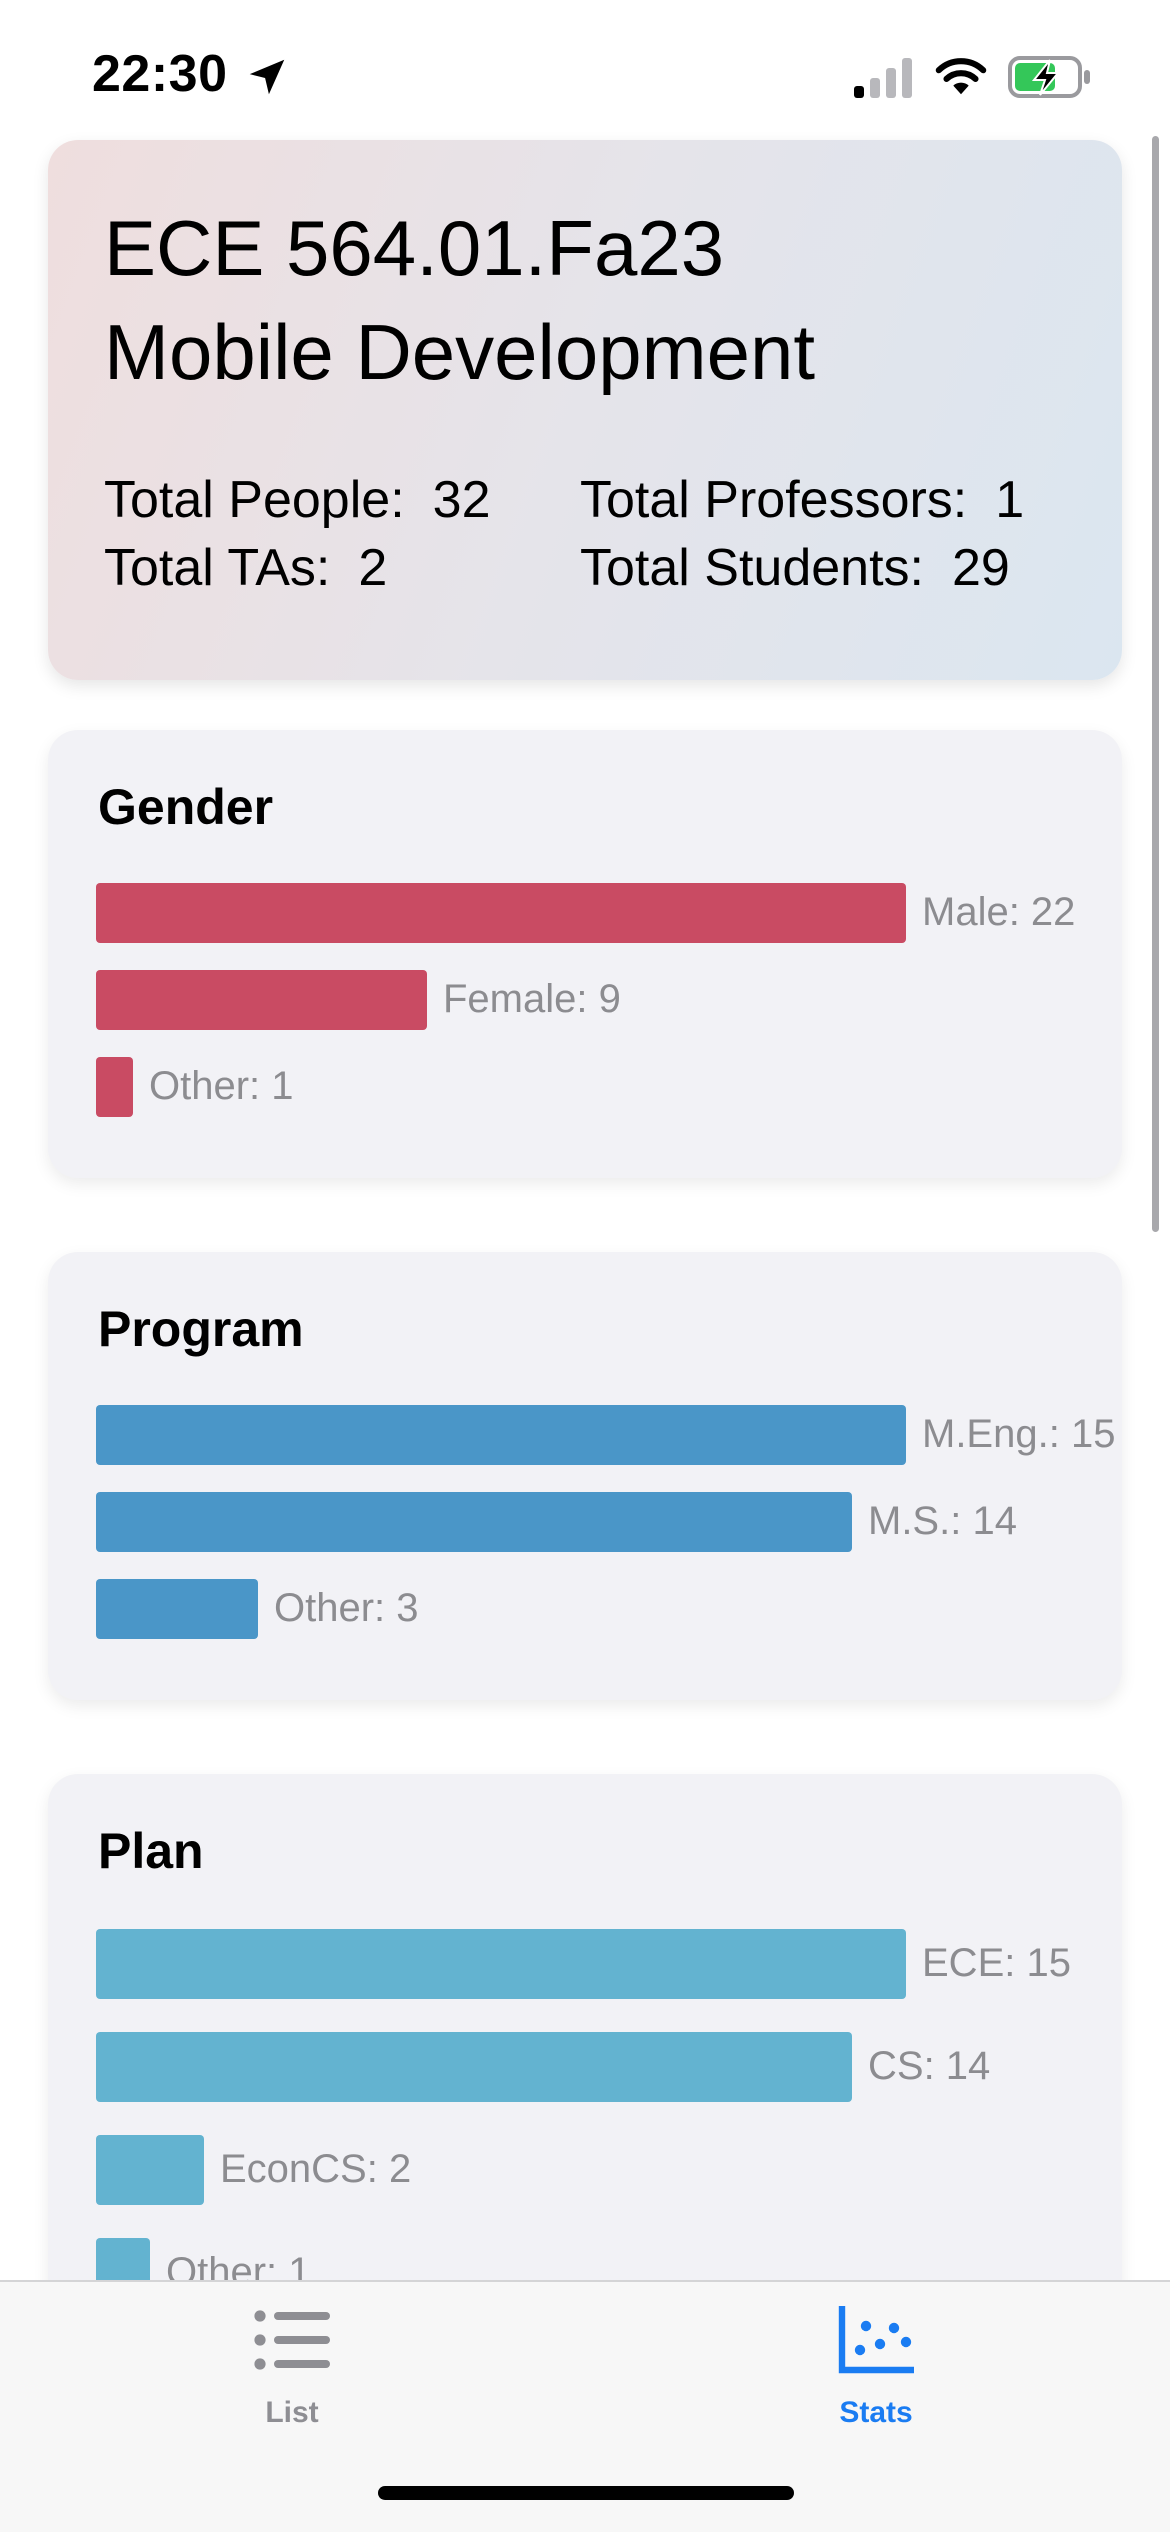 The height and width of the screenshot is (2532, 1170). I want to click on stat-value: 32, so click(461, 500).